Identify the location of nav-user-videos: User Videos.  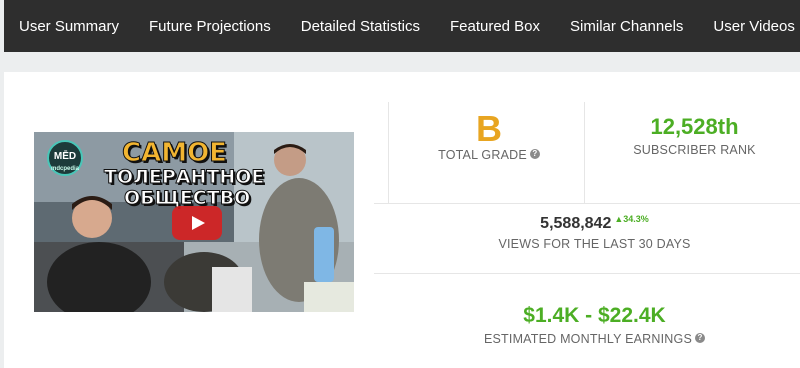
(753, 26).